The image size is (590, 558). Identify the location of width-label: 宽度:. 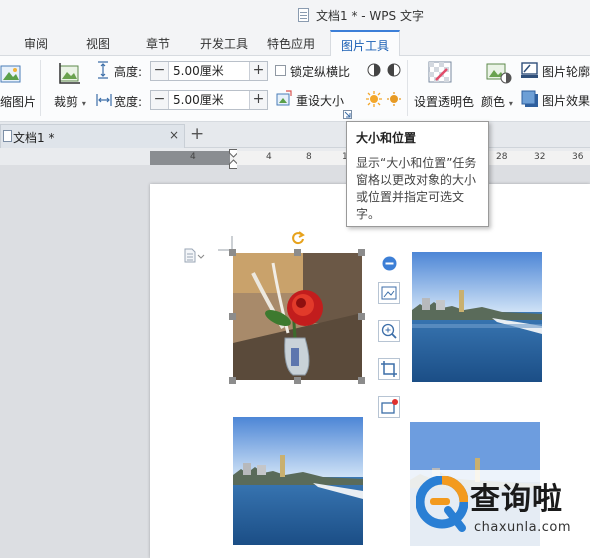
(128, 102).